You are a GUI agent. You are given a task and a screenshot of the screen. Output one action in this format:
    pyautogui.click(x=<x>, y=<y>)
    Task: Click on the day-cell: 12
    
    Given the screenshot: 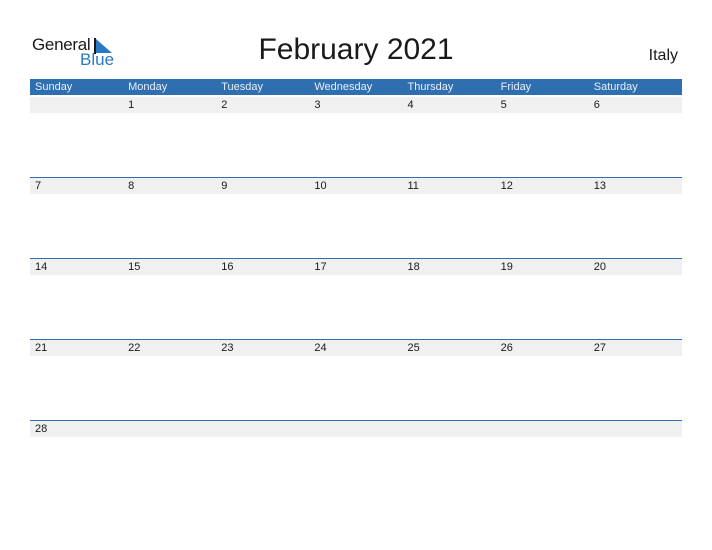 What is the action you would take?
    pyautogui.click(x=506, y=186)
    